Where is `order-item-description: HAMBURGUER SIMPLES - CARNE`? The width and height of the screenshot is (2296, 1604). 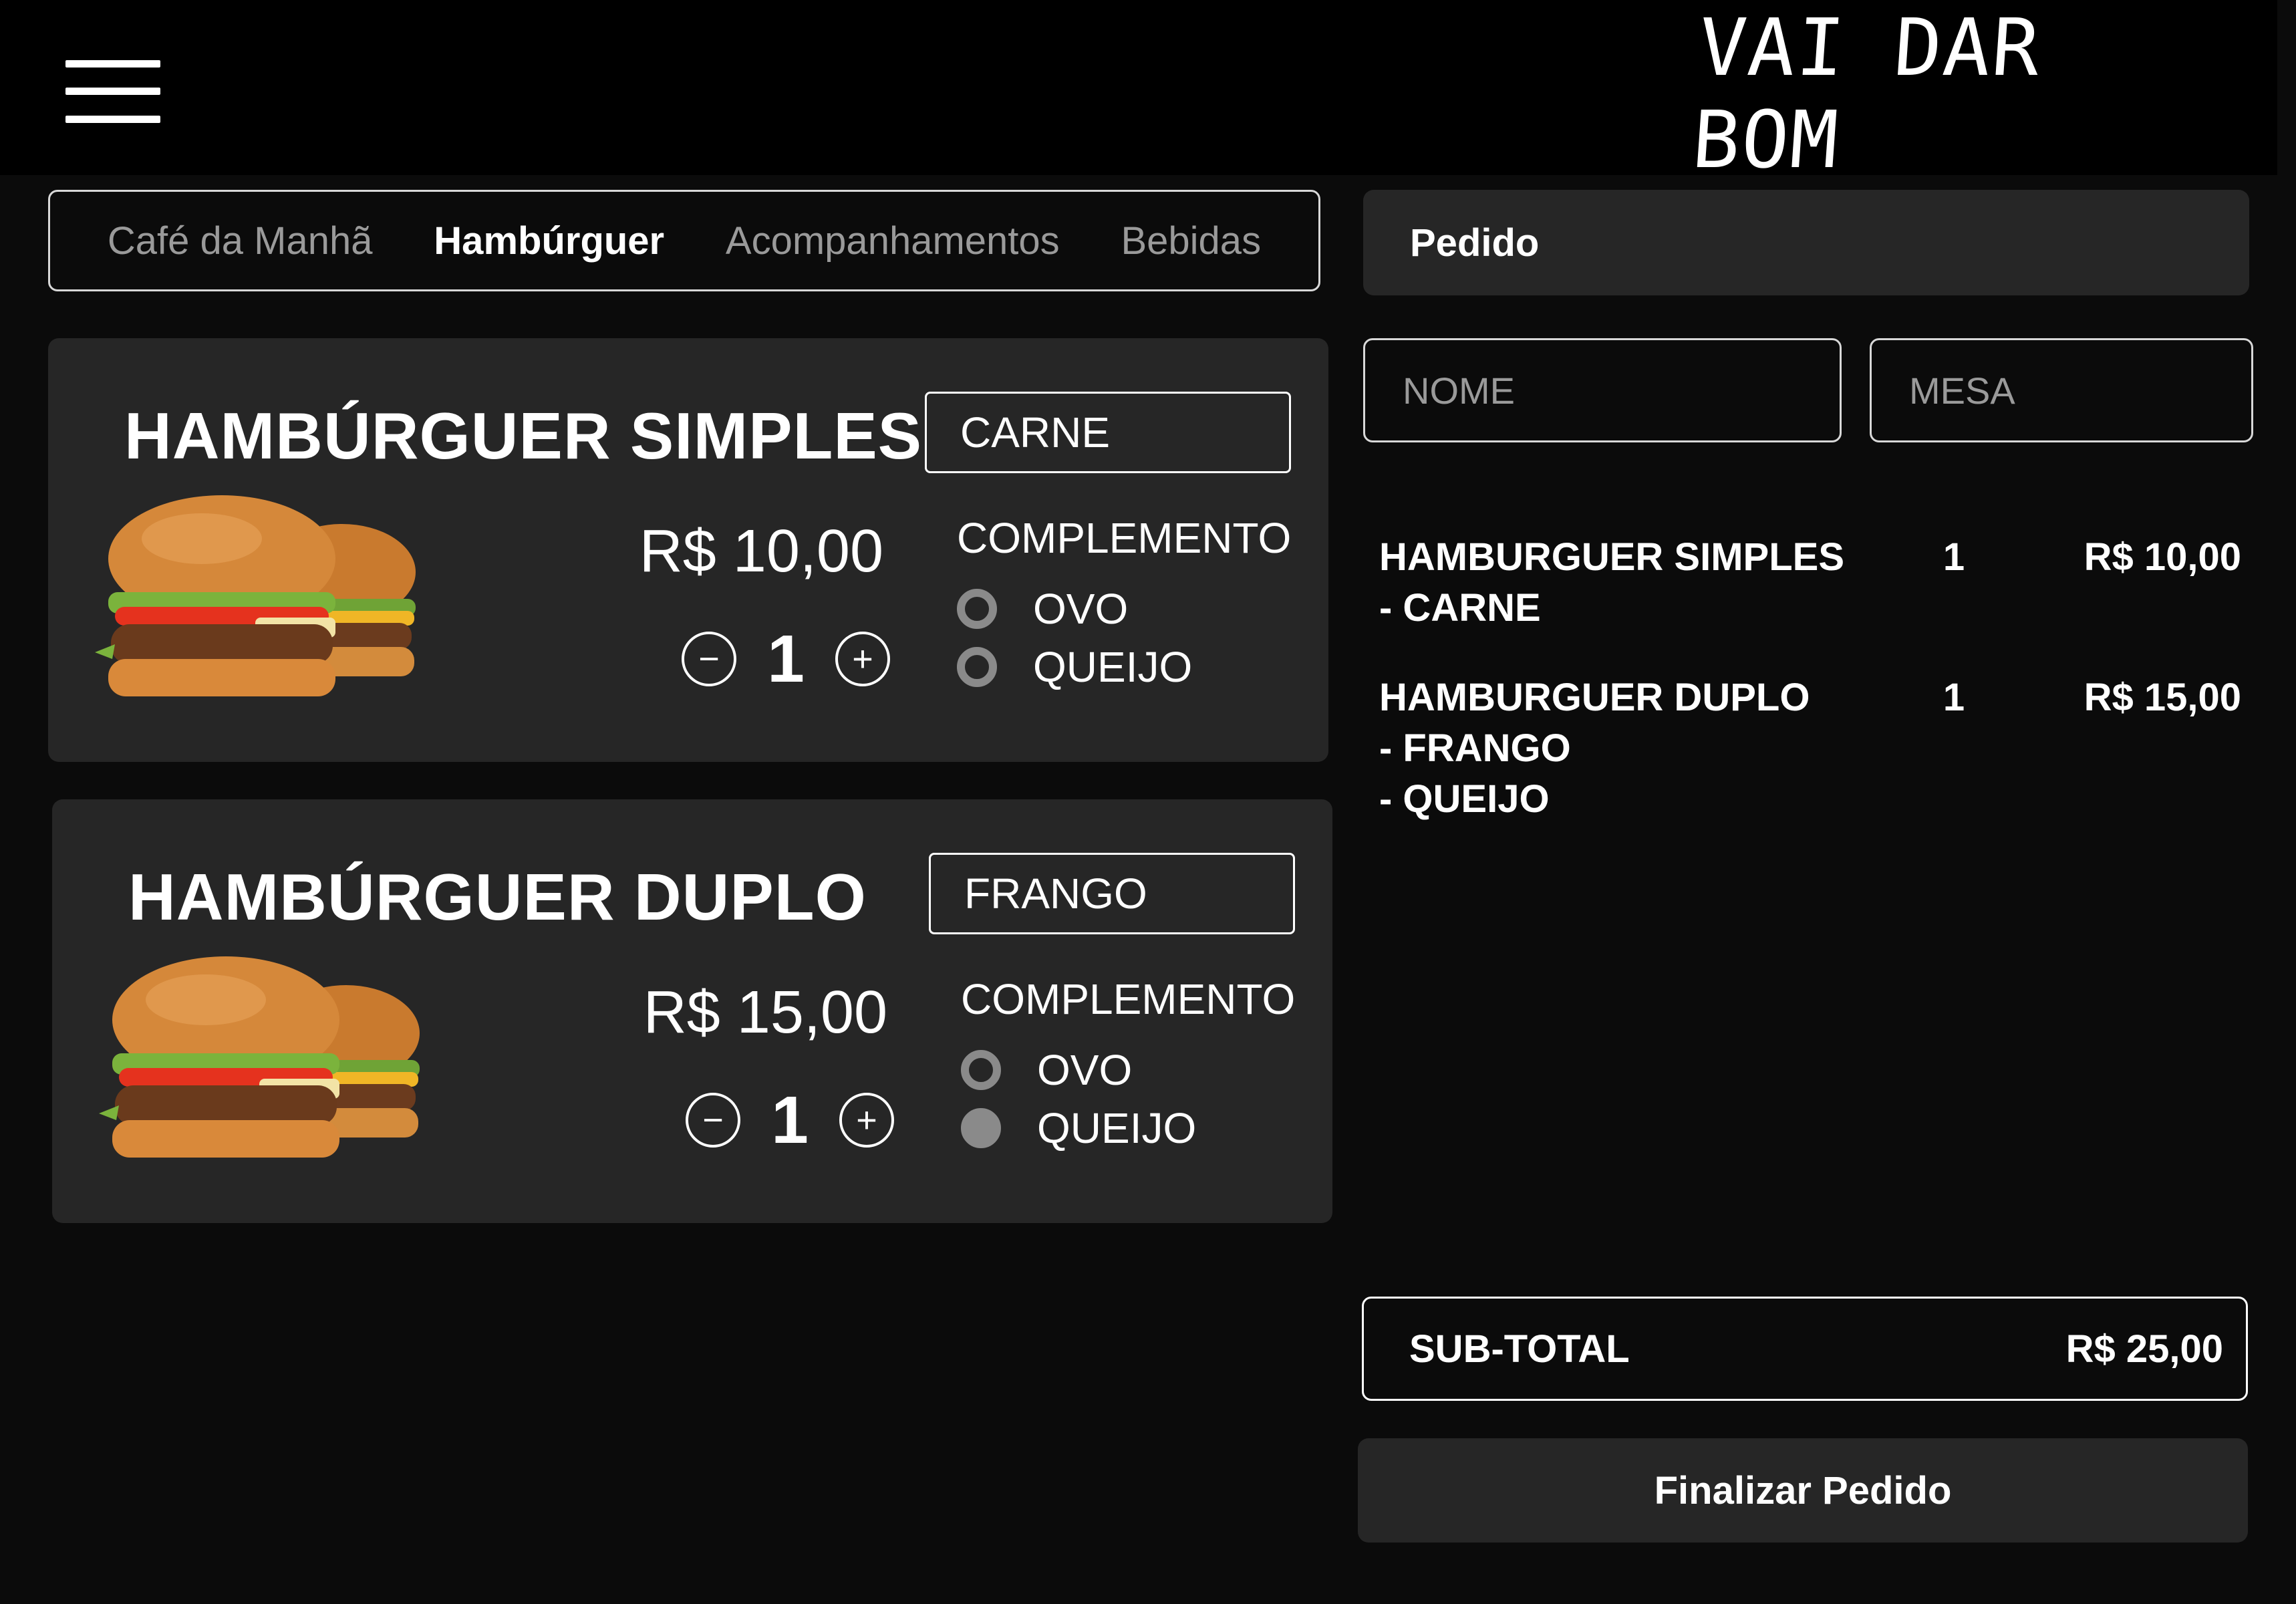
order-item-description: HAMBURGUER SIMPLES - CARNE is located at coordinates (1613, 583).